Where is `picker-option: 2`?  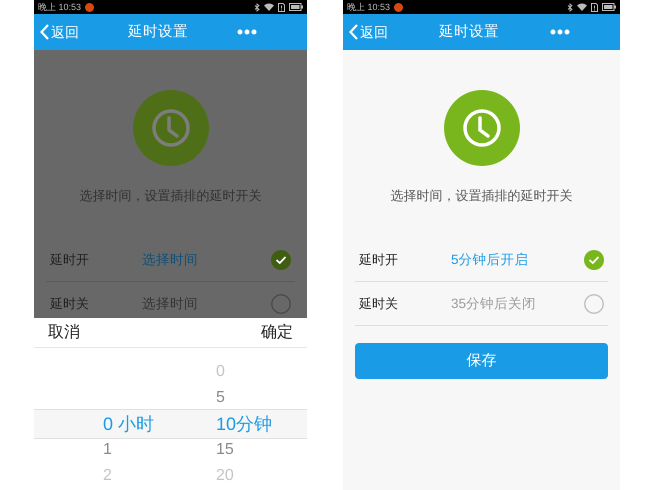
picker-option: 2 is located at coordinates (107, 476).